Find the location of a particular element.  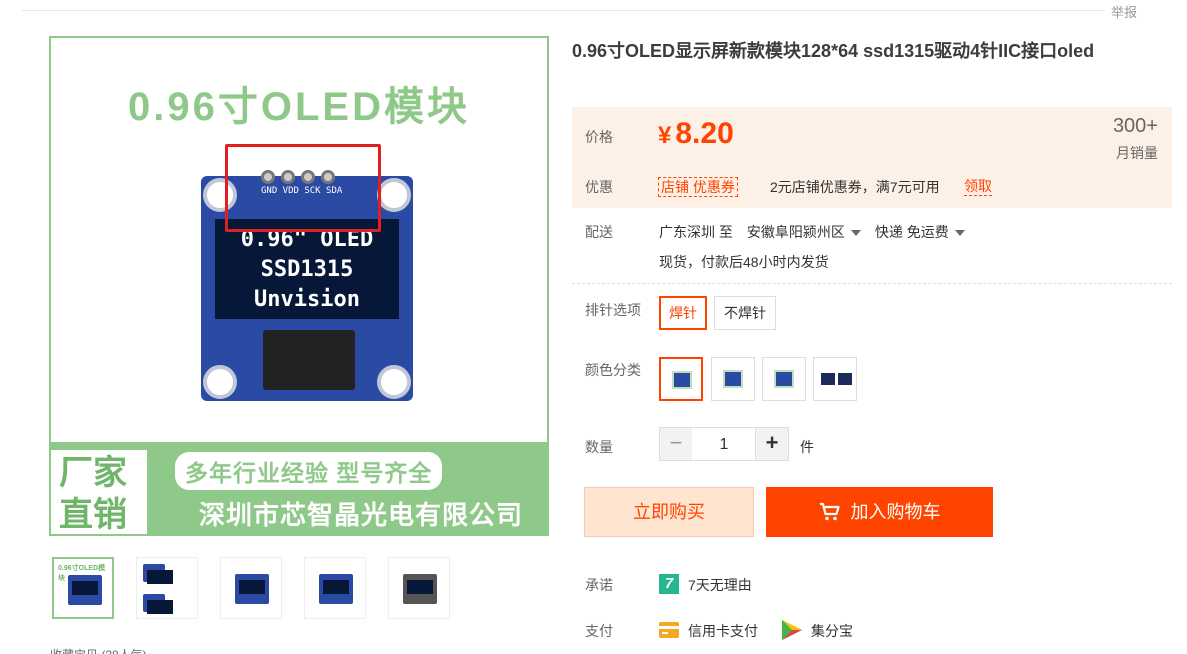

payment-label: 支付 is located at coordinates (599, 631).